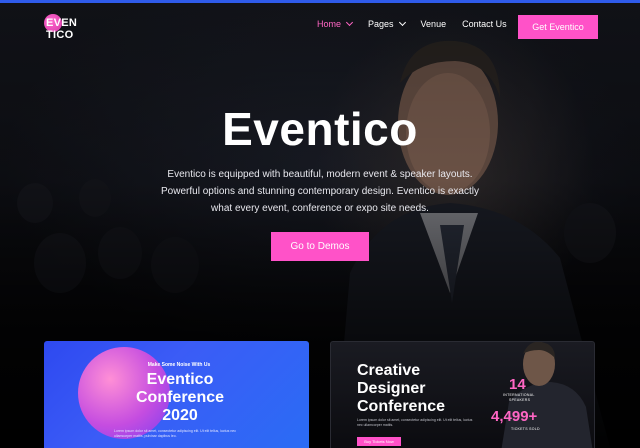 This screenshot has height=448, width=640. I want to click on buy-tickets-button: Buy Tickets Now, so click(379, 441).